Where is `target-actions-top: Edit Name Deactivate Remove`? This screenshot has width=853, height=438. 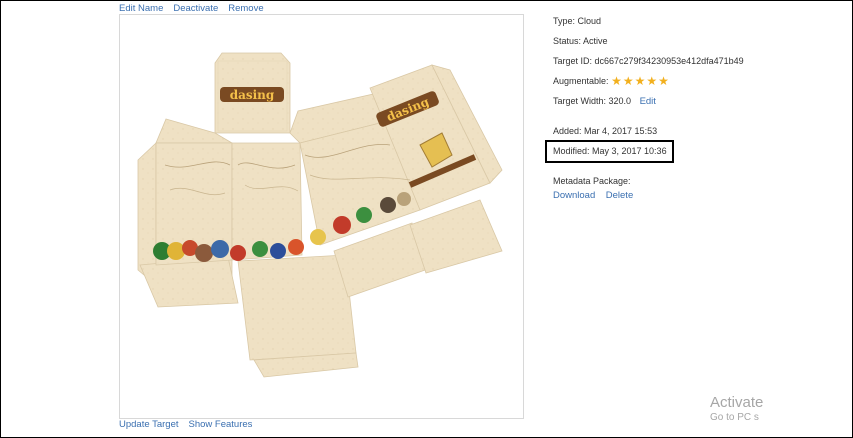
target-actions-top: Edit Name Deactivate Remove is located at coordinates (191, 8).